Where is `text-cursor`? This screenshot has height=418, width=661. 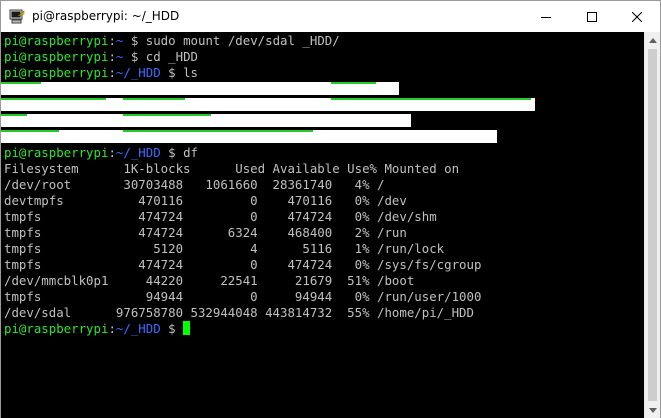
text-cursor is located at coordinates (187, 328).